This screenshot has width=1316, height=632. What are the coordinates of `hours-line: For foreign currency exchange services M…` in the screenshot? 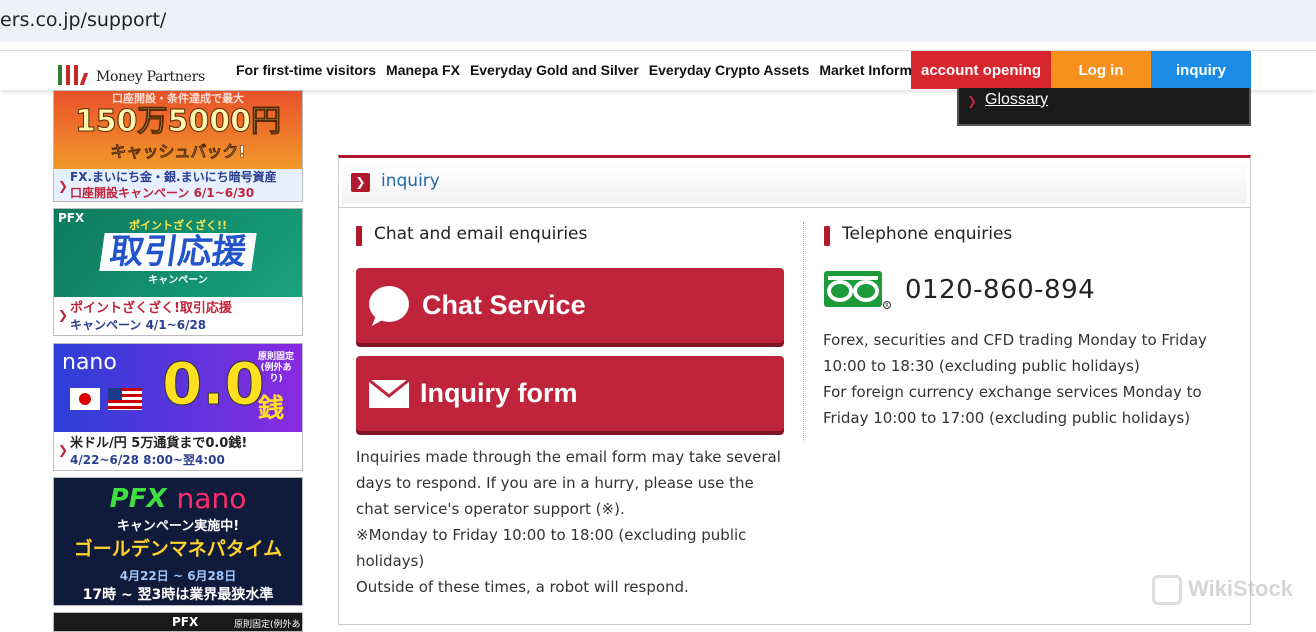 It's located at (1012, 392).